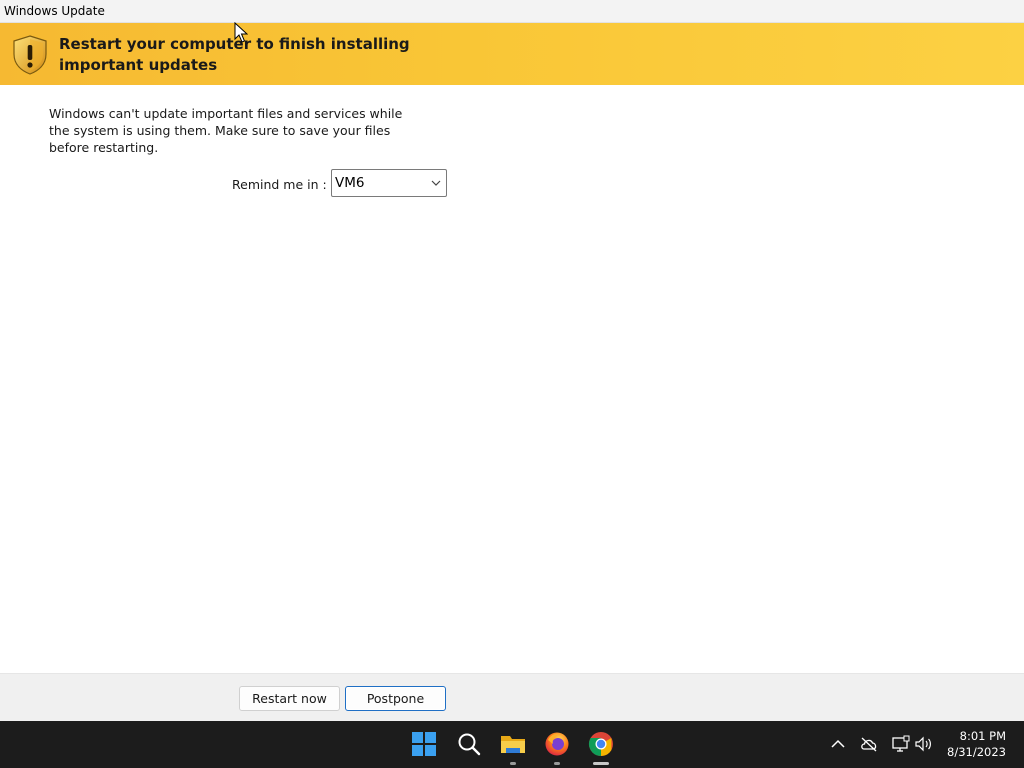 The width and height of the screenshot is (1024, 768). Describe the element at coordinates (54, 11) in the screenshot. I see `window-title: Windows Update` at that location.